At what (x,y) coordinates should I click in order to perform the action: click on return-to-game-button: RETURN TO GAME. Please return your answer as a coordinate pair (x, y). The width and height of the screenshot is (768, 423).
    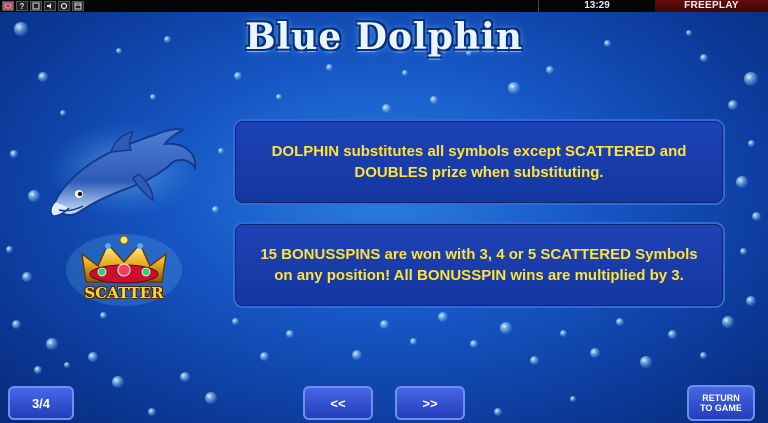
    Looking at the image, I should click on (721, 403).